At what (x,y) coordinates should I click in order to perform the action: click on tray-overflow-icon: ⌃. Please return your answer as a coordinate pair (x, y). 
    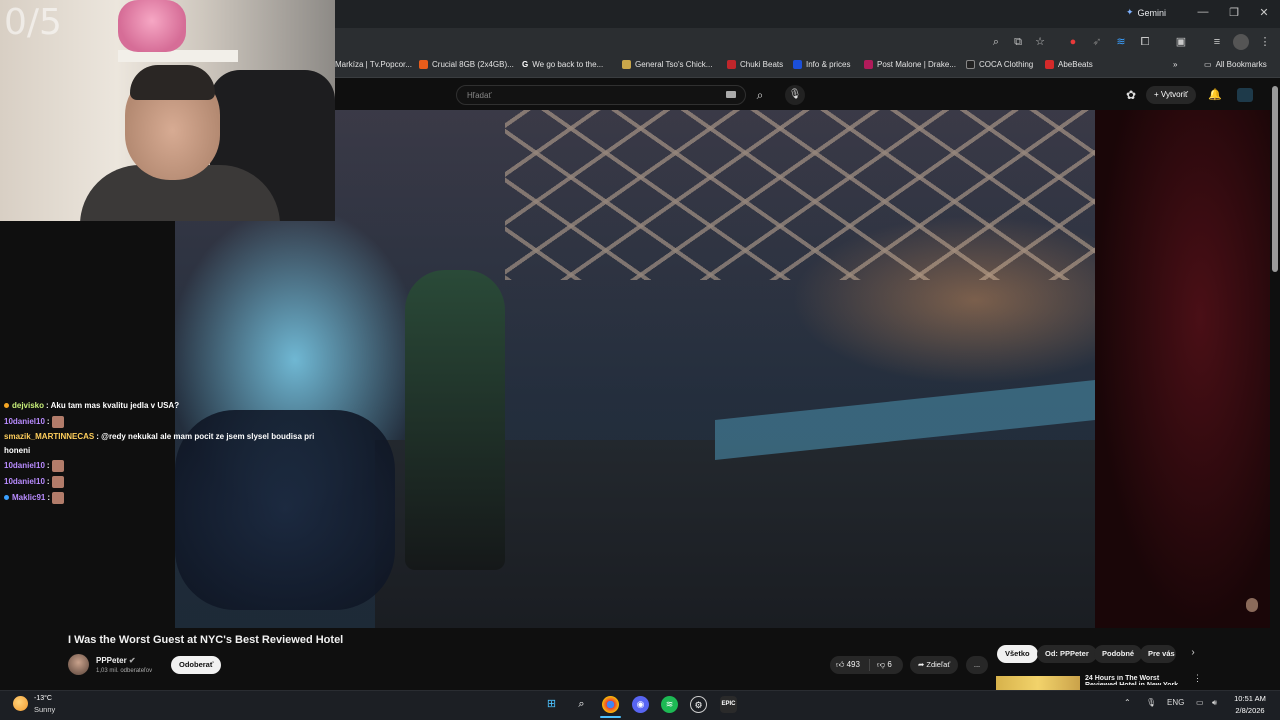
    Looking at the image, I should click on (1127, 702).